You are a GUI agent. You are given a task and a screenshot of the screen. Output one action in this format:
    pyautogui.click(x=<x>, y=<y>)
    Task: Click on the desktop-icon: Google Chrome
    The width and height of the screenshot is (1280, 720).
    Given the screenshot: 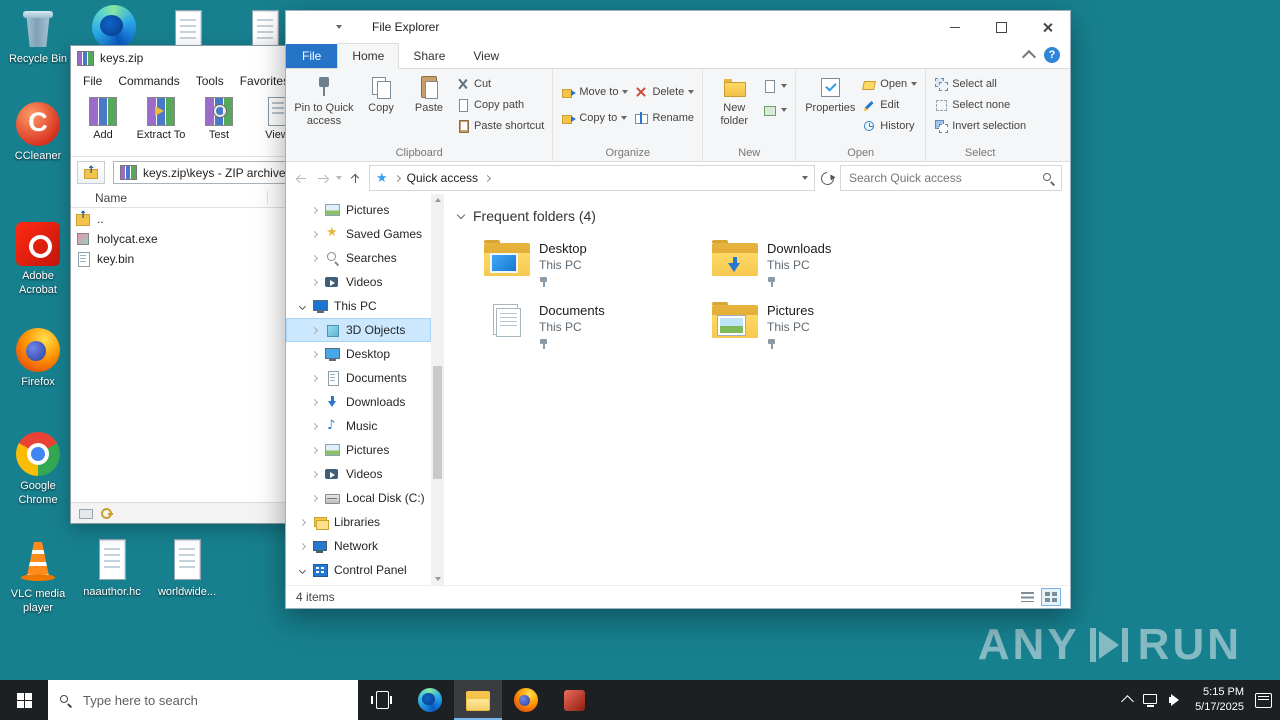 What is the action you would take?
    pyautogui.click(x=38, y=470)
    